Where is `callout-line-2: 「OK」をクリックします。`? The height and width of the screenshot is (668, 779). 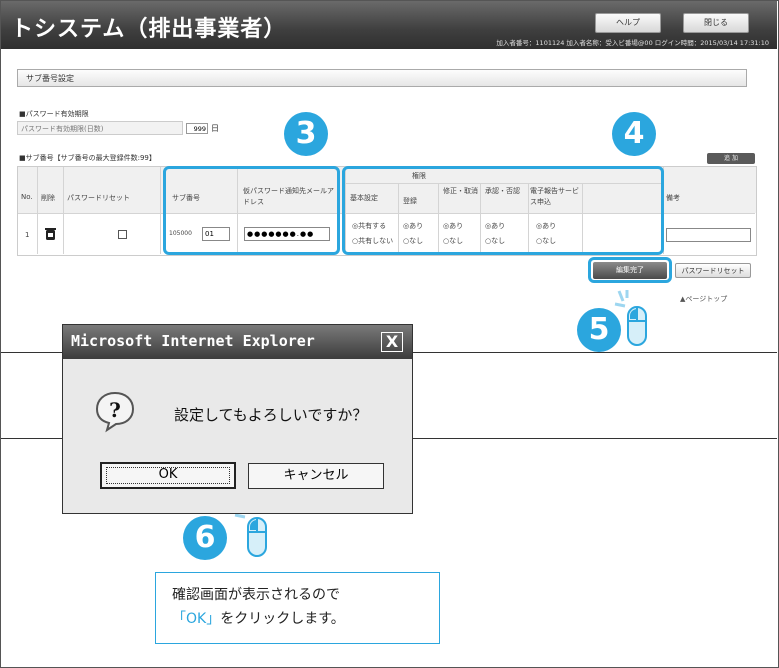 callout-line-2: 「OK」をクリックします。 is located at coordinates (305, 619).